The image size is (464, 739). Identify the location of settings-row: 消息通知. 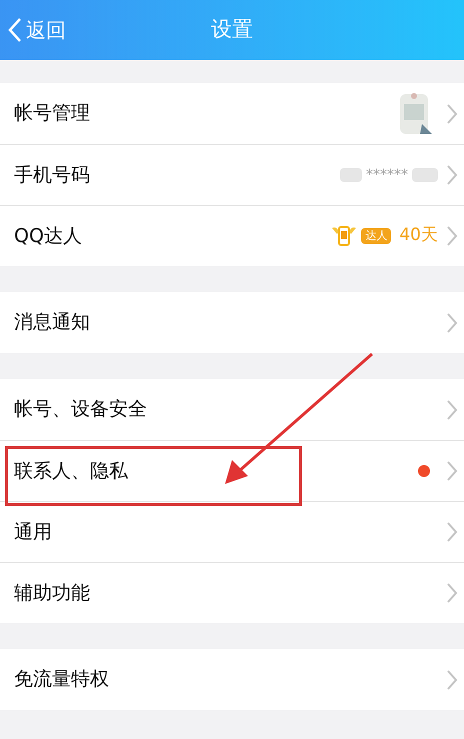
(232, 322).